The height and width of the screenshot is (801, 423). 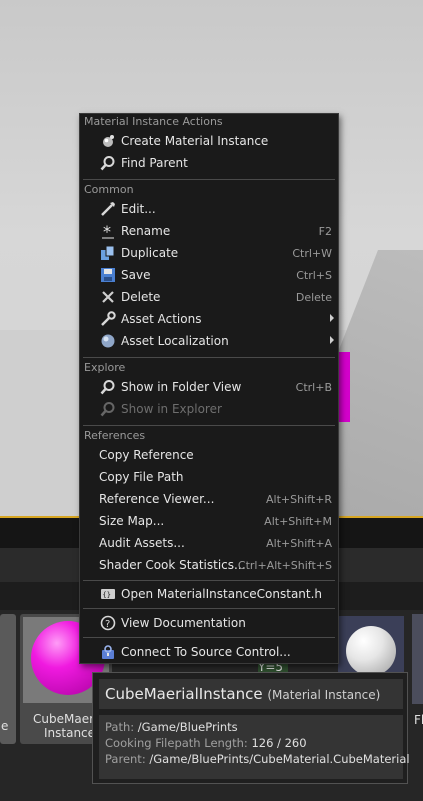 What do you see at coordinates (209, 543) in the screenshot?
I see `menu-item-audit-assets: Audit Assets... Alt+Shift+A` at bounding box center [209, 543].